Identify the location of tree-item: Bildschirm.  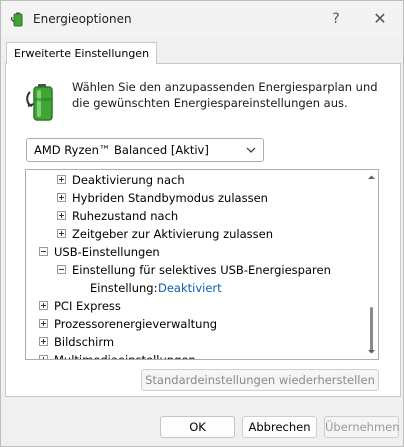
(196, 342).